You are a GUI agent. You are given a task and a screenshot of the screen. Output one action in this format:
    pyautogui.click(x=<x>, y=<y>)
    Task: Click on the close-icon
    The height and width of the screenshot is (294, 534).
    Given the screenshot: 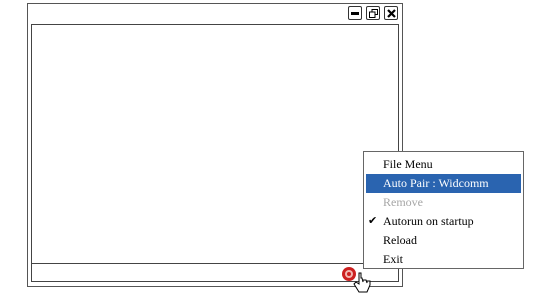 What is the action you would take?
    pyautogui.click(x=391, y=13)
    